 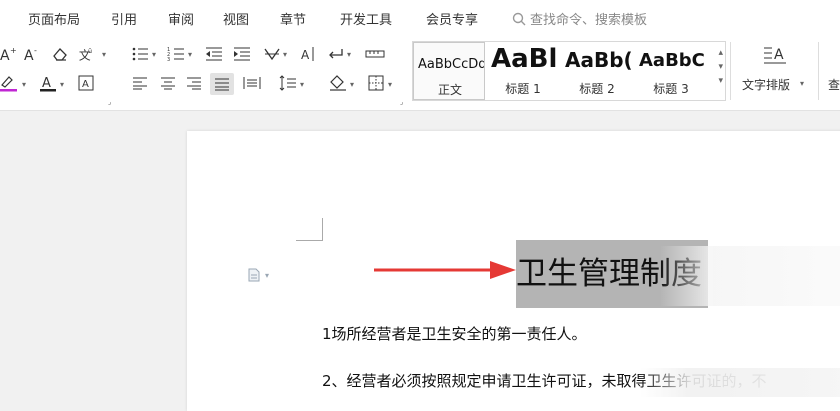 I want to click on divider, so click(x=818, y=71).